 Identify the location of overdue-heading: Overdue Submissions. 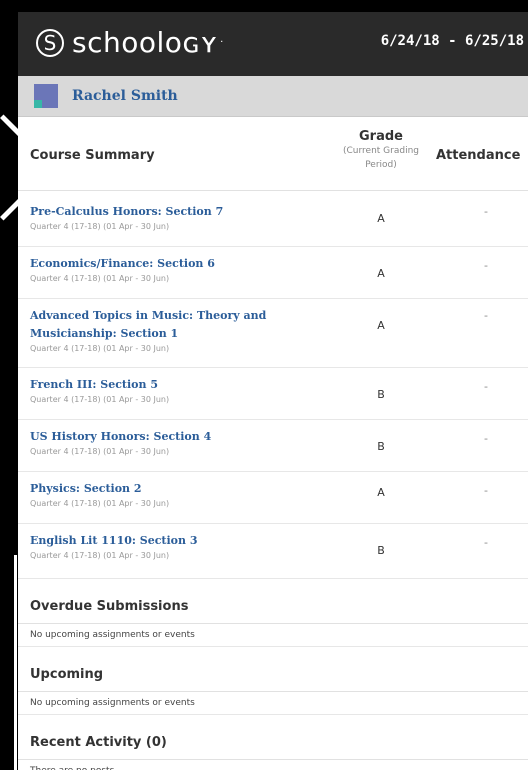
(273, 607).